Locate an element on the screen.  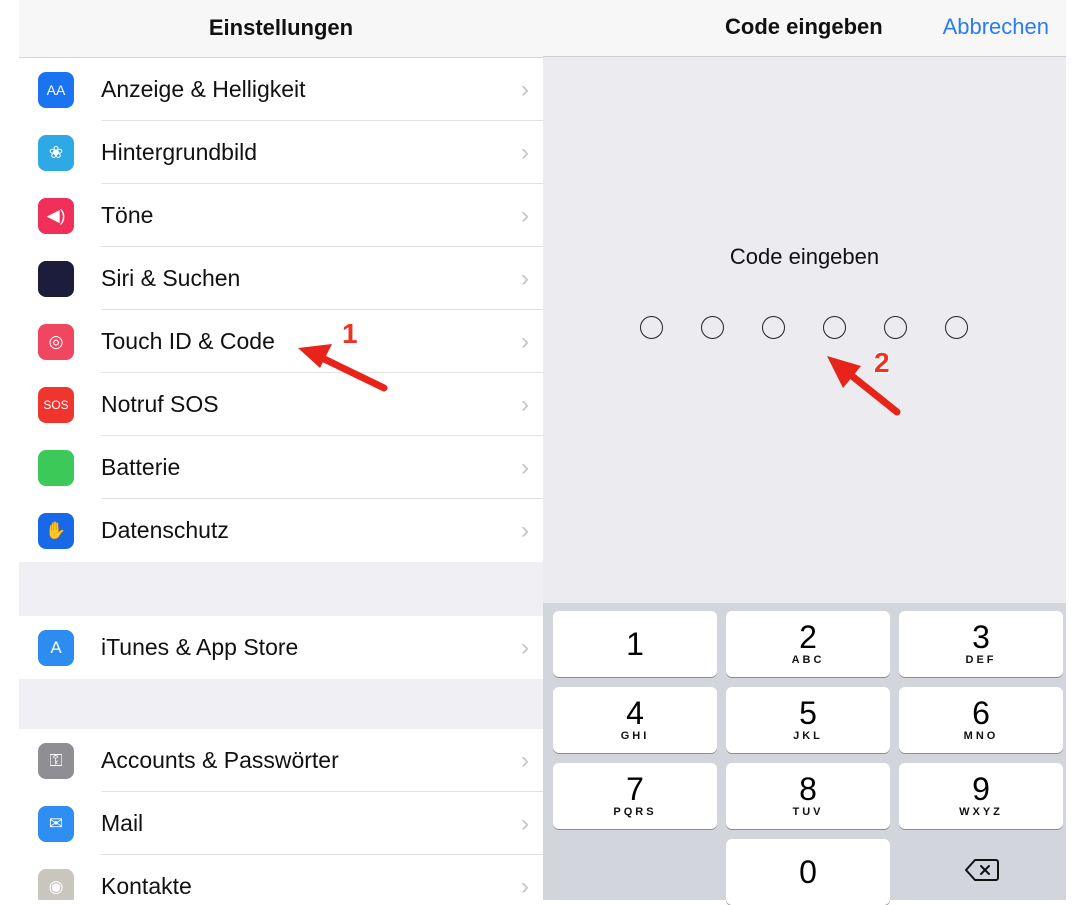
passcode-dots is located at coordinates (810, 330).